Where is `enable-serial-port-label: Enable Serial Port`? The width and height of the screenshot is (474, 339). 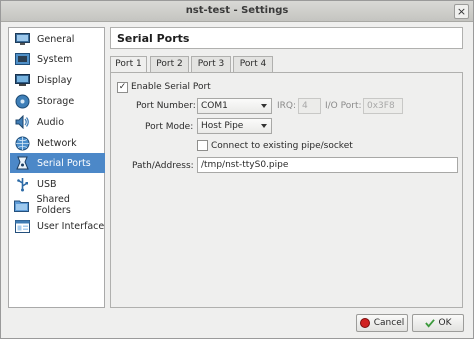 enable-serial-port-label: Enable Serial Port is located at coordinates (171, 87).